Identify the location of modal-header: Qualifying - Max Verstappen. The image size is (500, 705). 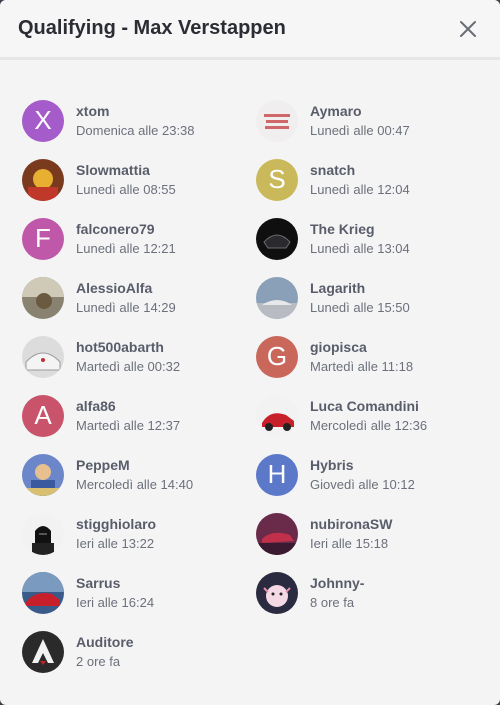
(250, 30).